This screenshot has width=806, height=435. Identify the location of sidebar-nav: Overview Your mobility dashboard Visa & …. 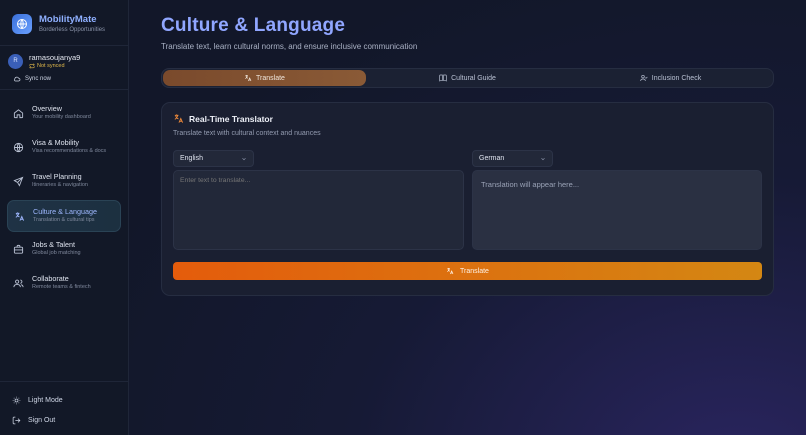
(64, 199).